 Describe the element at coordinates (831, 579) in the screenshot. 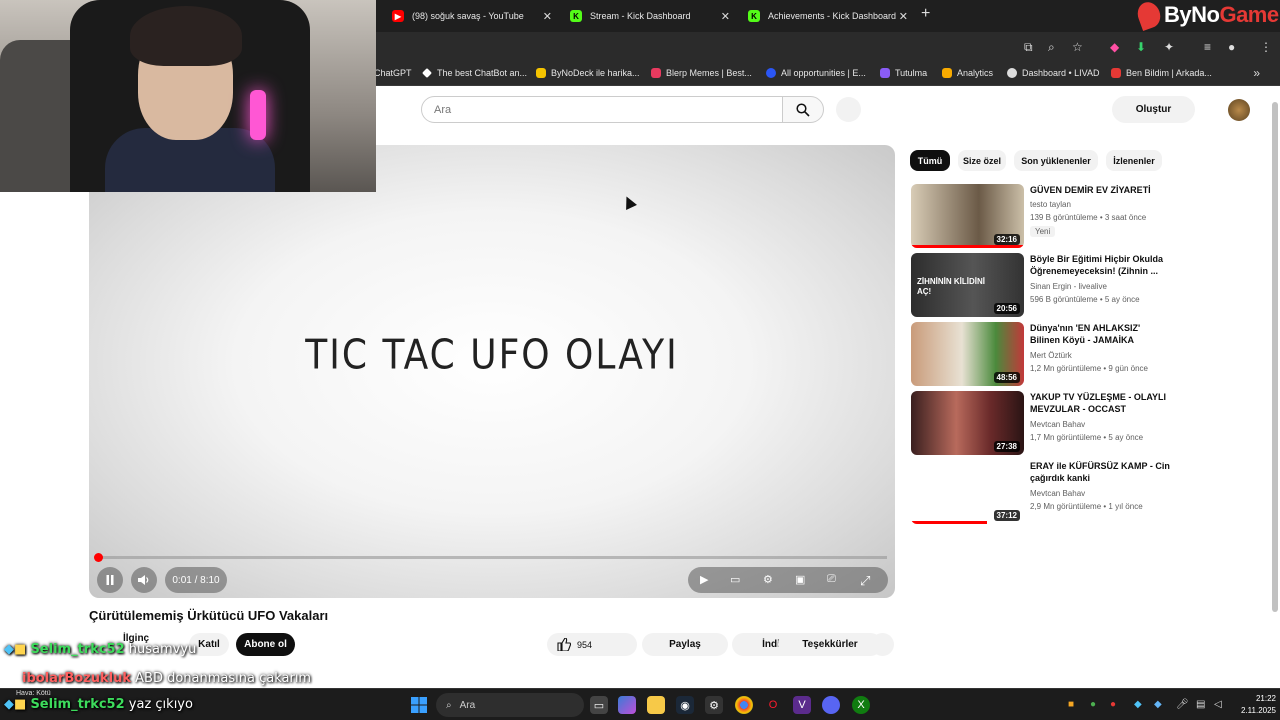

I see `cast-icon: ⎚` at that location.